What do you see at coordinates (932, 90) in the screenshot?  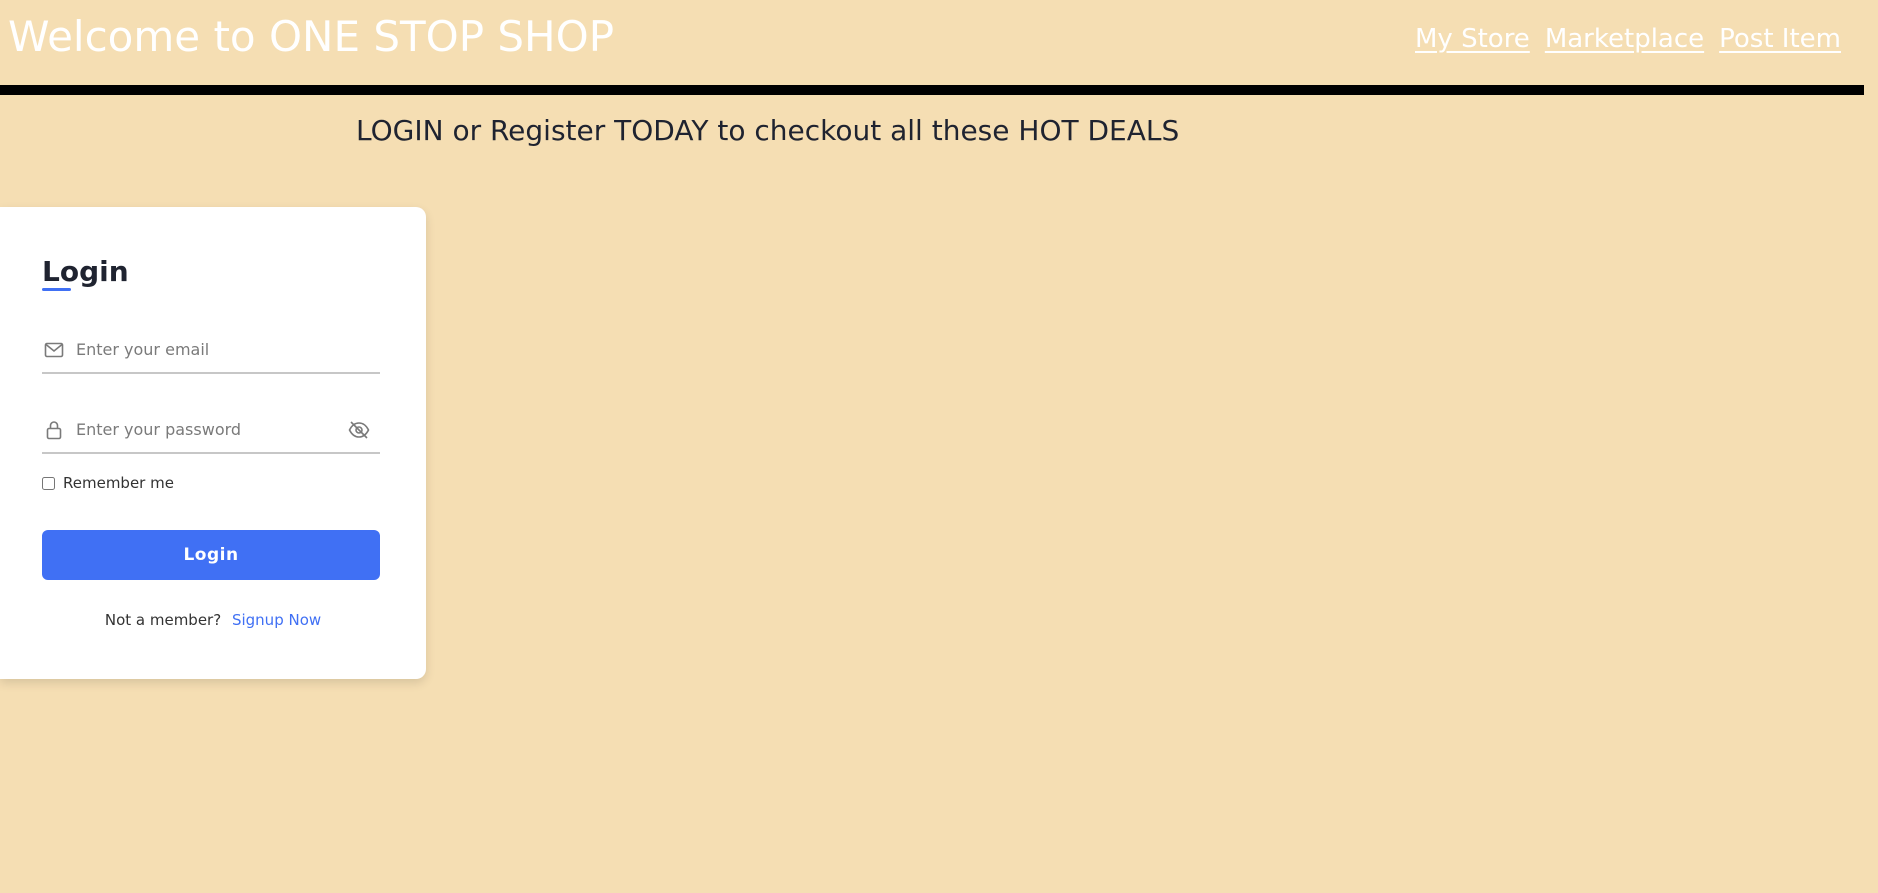 I see `header-divider` at bounding box center [932, 90].